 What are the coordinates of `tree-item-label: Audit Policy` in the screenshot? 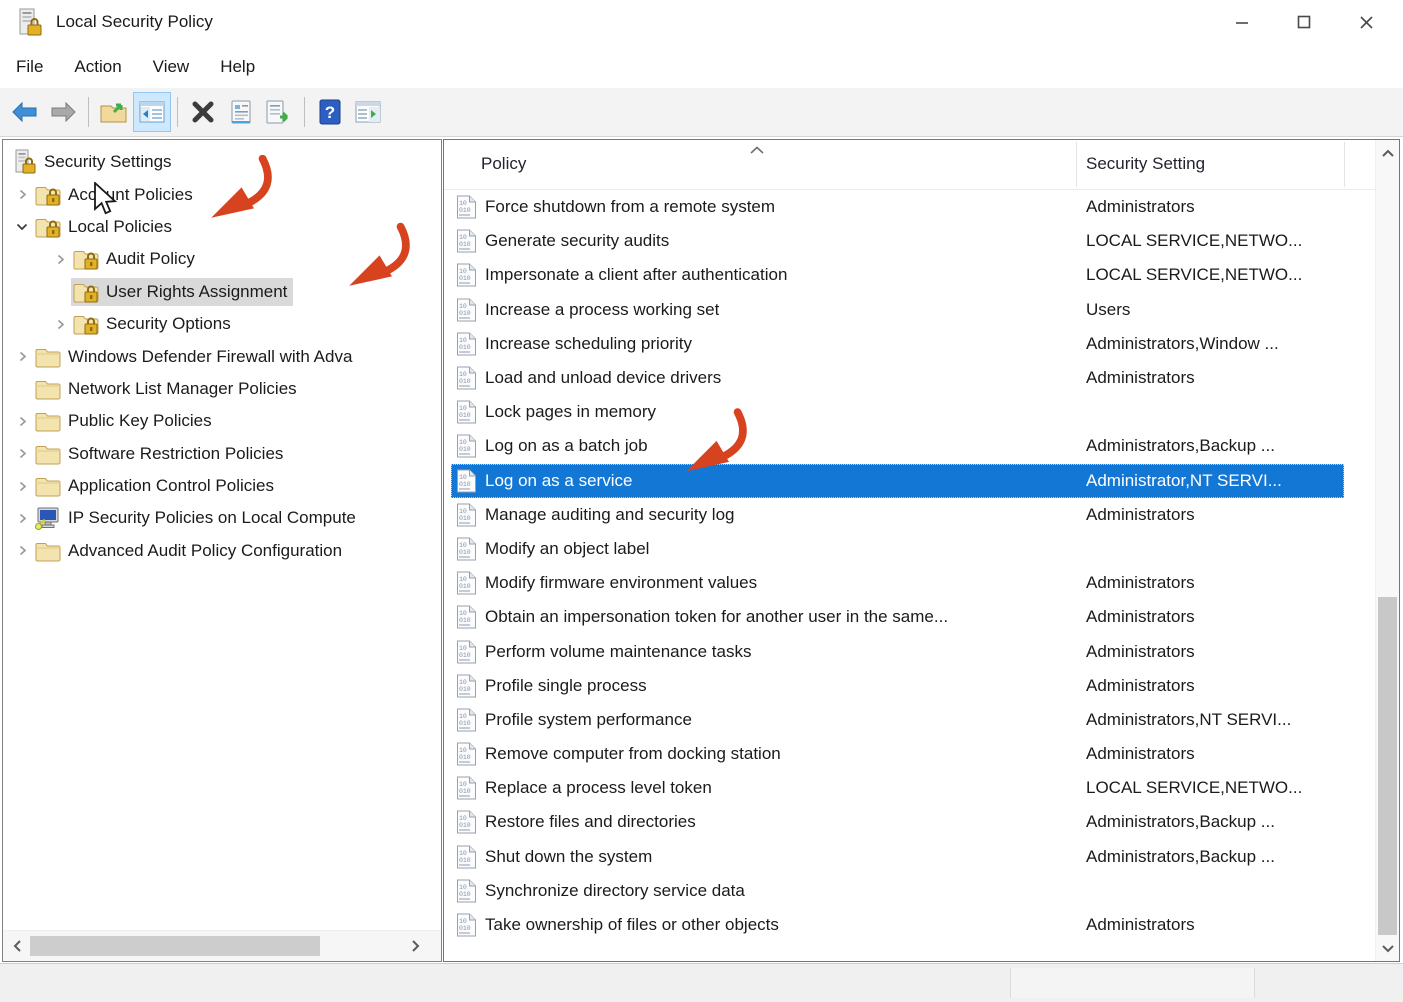 It's located at (150, 259).